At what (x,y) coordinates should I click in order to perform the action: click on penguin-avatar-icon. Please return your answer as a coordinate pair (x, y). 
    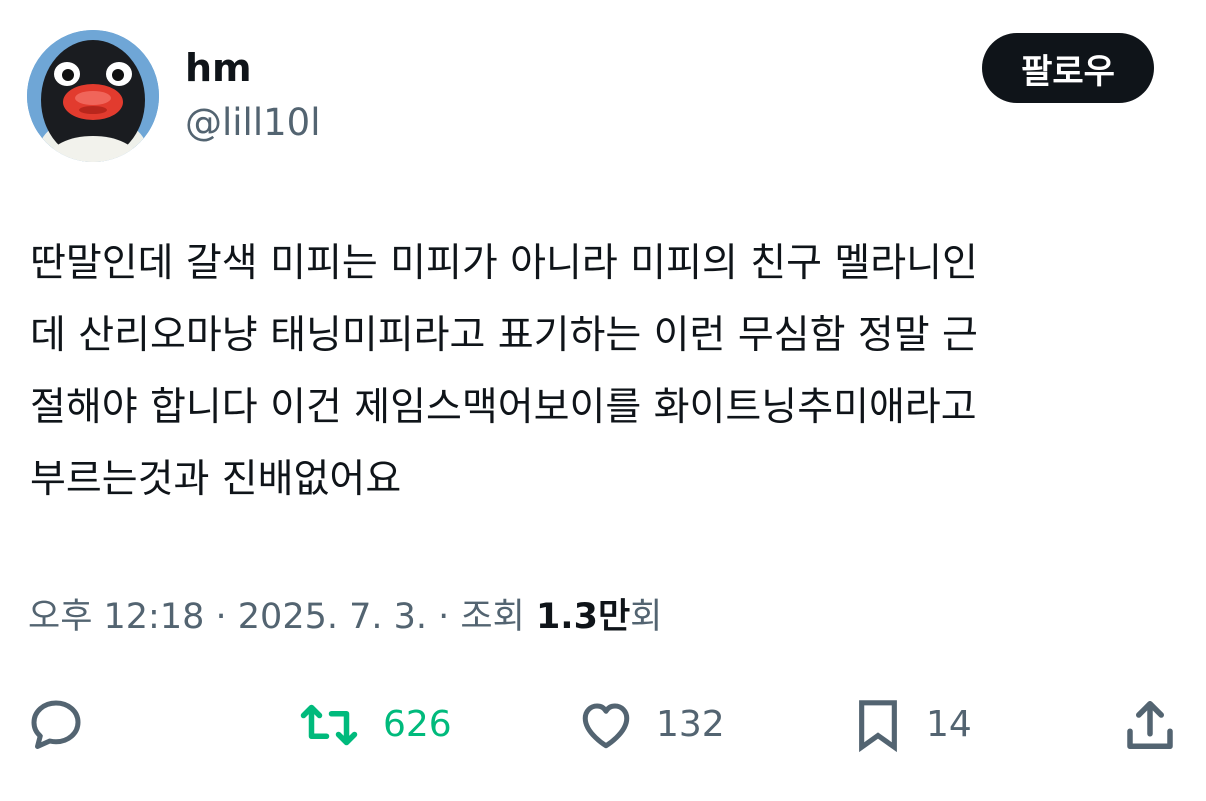
    Looking at the image, I should click on (93, 96).